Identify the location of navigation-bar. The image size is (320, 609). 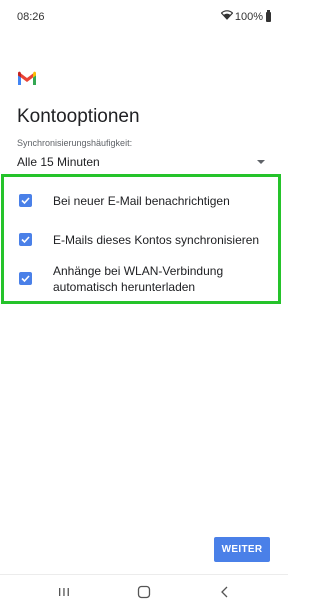
(144, 591).